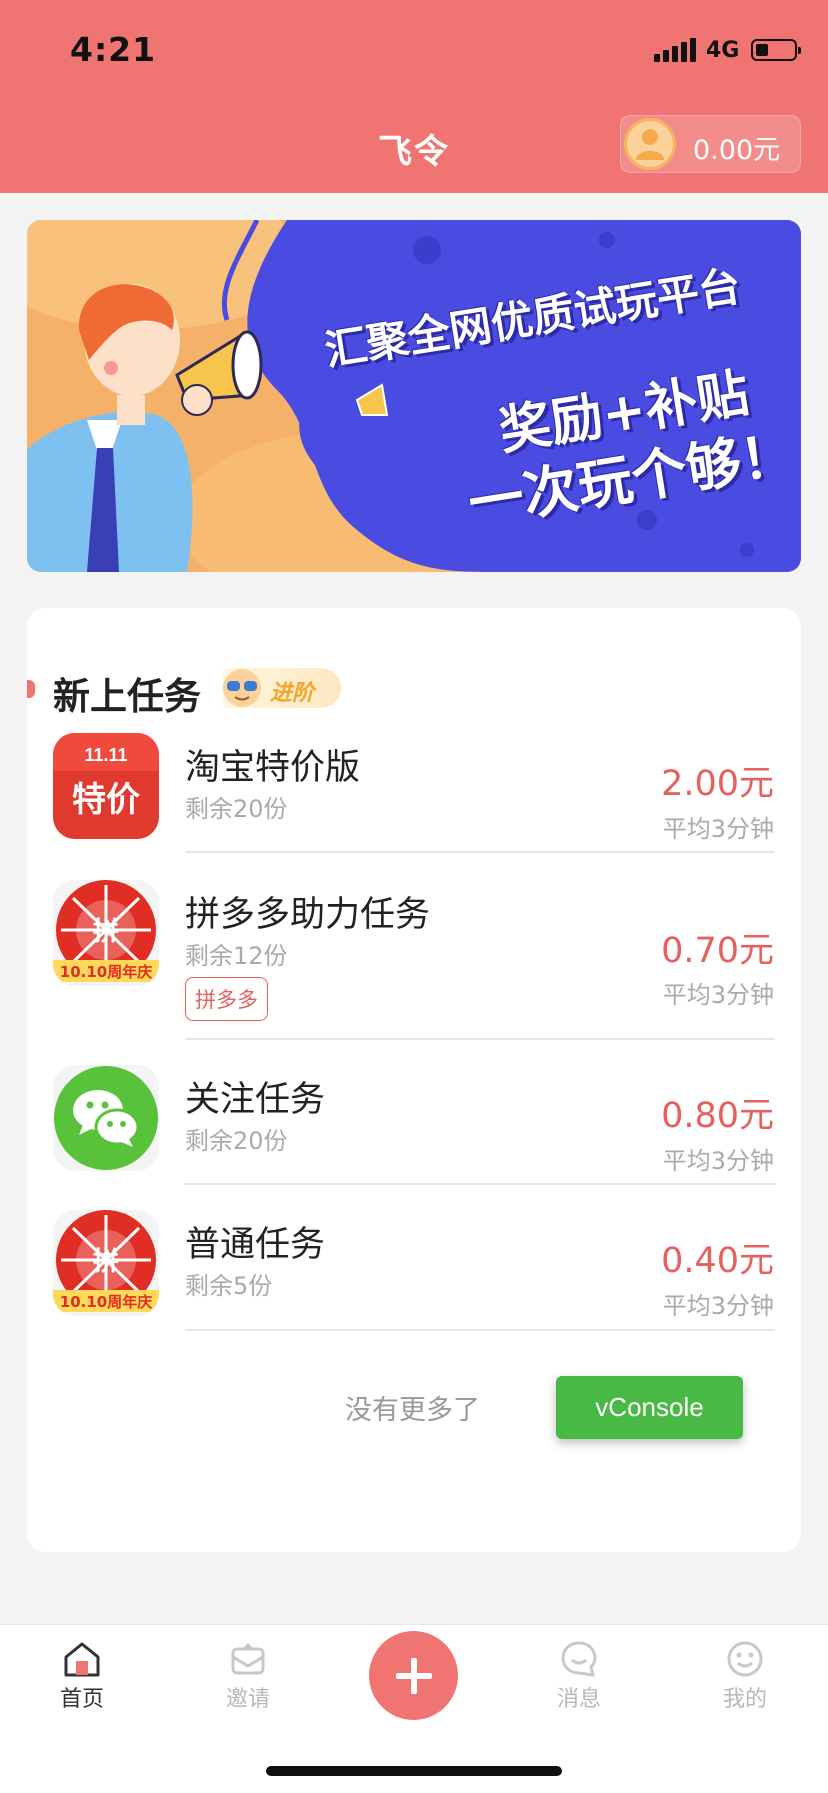 The height and width of the screenshot is (1793, 828). Describe the element at coordinates (414, 1771) in the screenshot. I see `home-indicator` at that location.